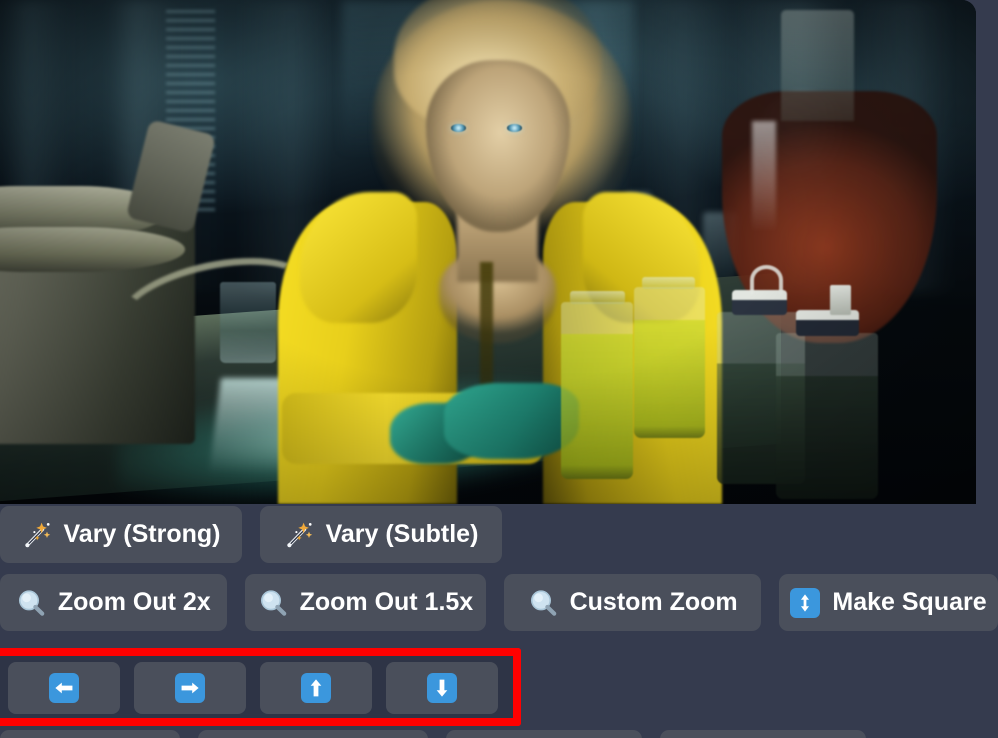 The image size is (998, 738). I want to click on up-down-arrow-icon, so click(805, 602).